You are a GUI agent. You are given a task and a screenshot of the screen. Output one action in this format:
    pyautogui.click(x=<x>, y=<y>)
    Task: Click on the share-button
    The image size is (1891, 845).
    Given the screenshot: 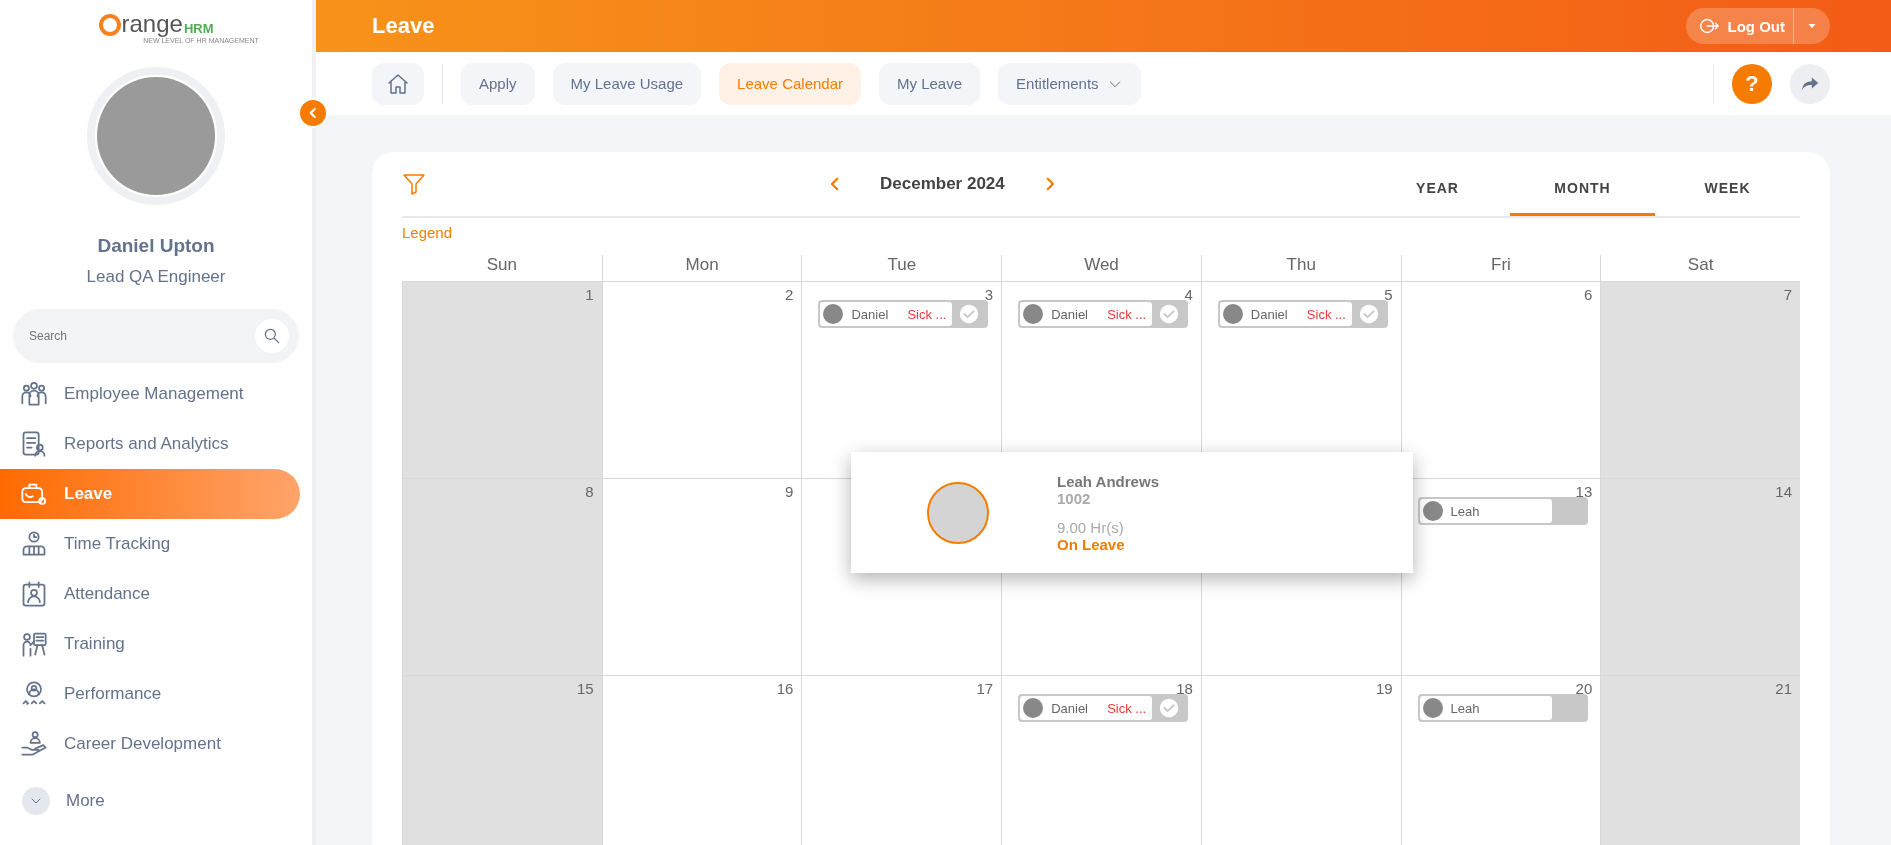 What is the action you would take?
    pyautogui.click(x=1810, y=83)
    